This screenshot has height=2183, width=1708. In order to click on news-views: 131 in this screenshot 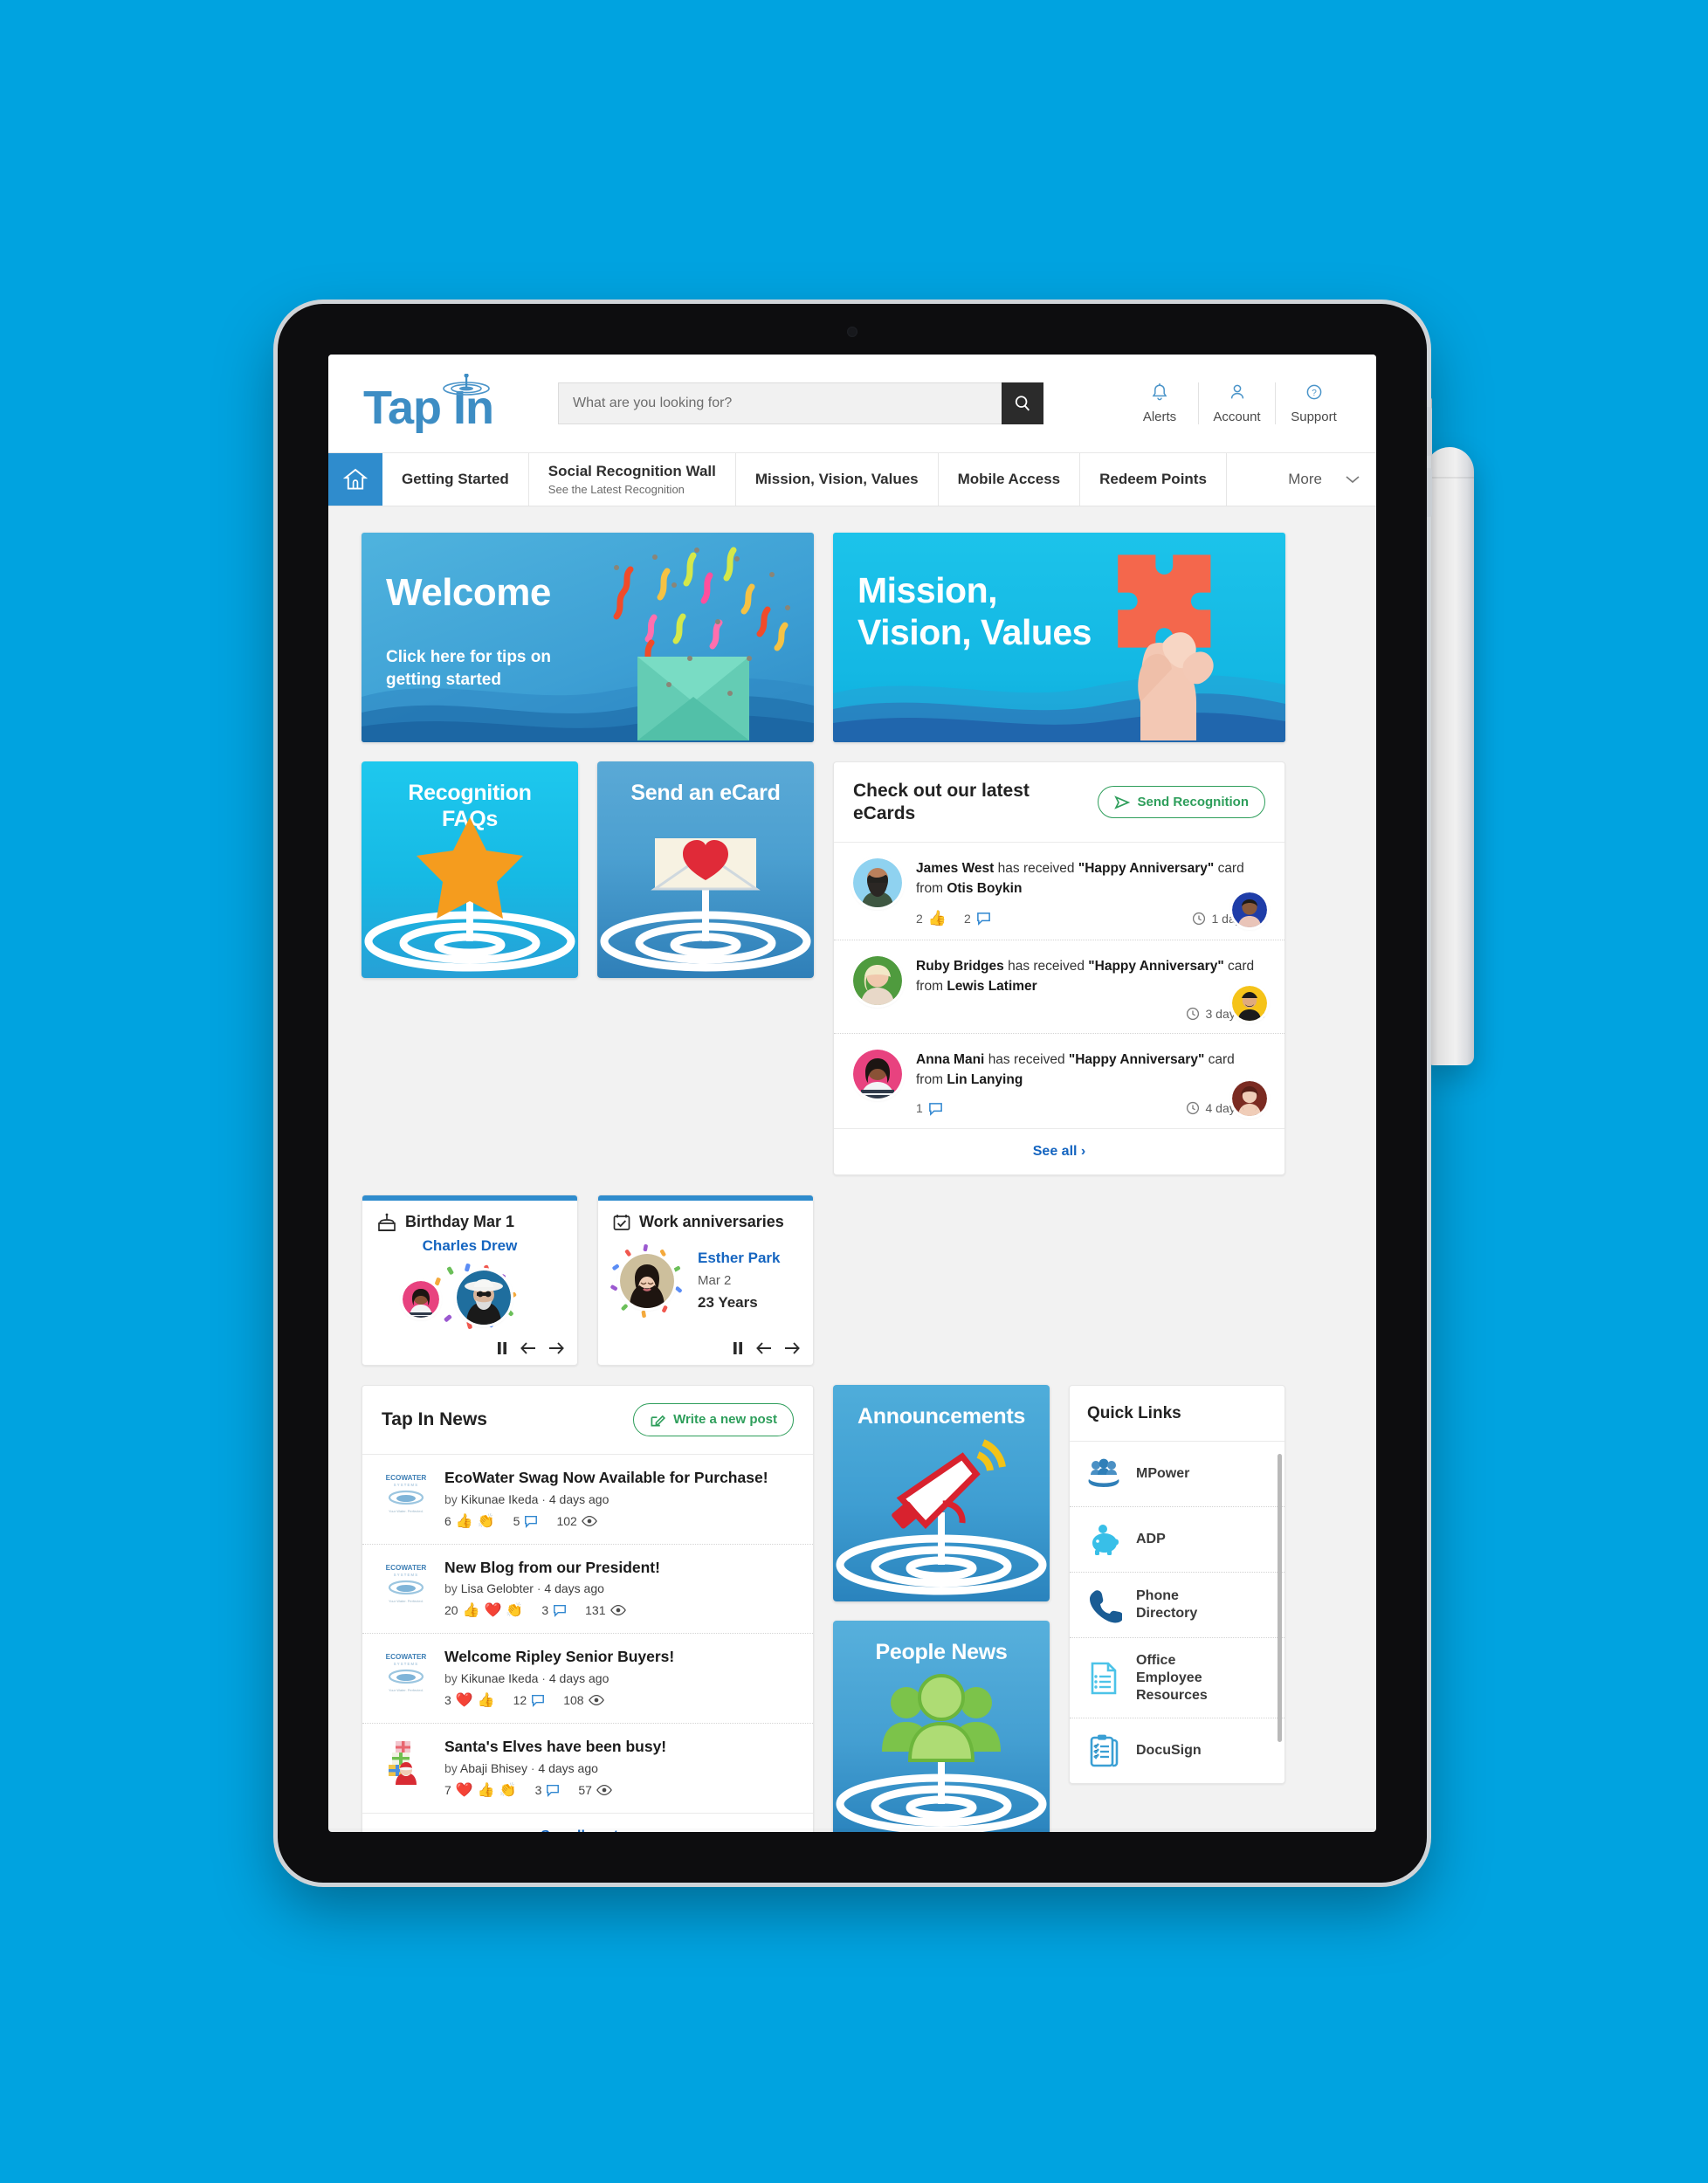, I will do `click(605, 1610)`.